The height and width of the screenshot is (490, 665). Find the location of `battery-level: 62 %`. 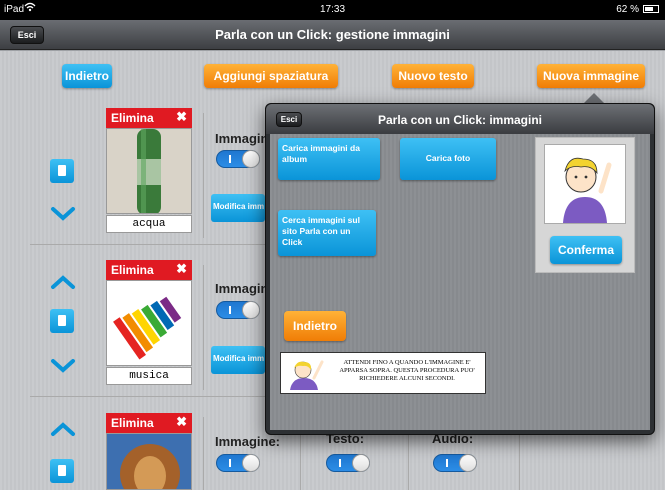

battery-level: 62 % is located at coordinates (627, 9).